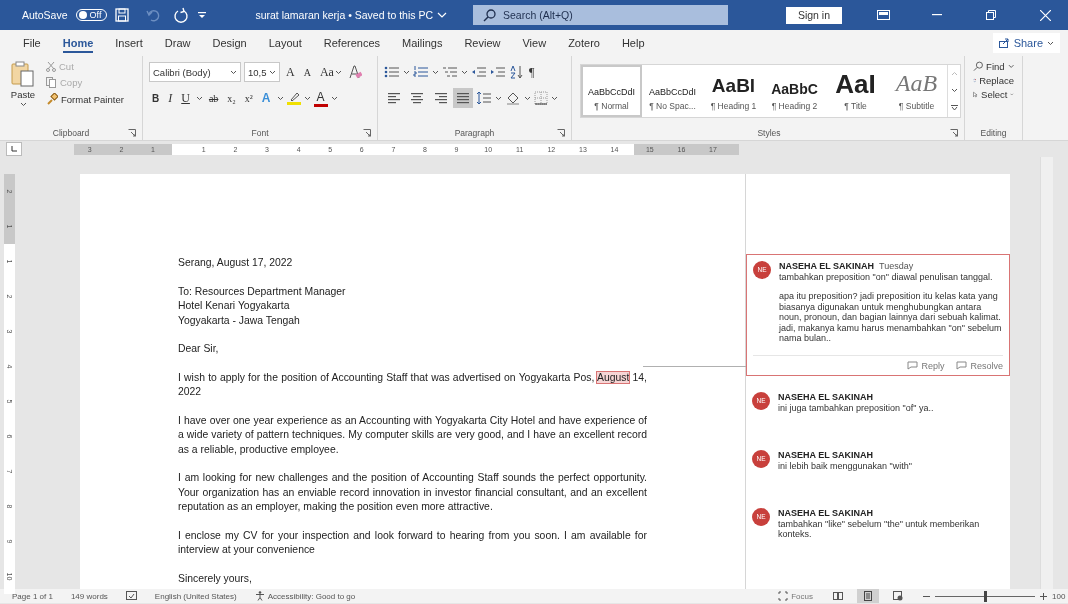 This screenshot has height=604, width=1068. I want to click on style-option: AaB ¶ Subtitle, so click(916, 91).